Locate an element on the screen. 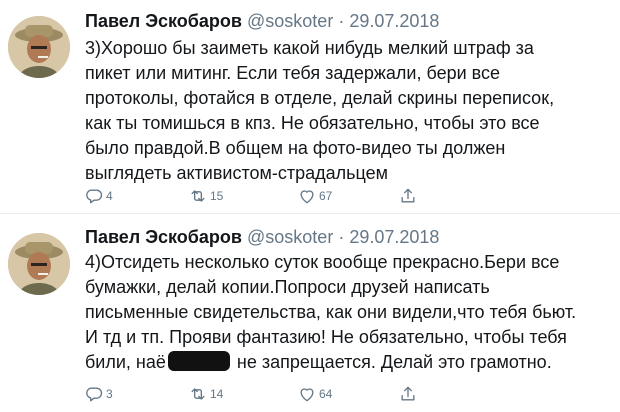 The height and width of the screenshot is (412, 620). like-button: 64 is located at coordinates (314, 394).